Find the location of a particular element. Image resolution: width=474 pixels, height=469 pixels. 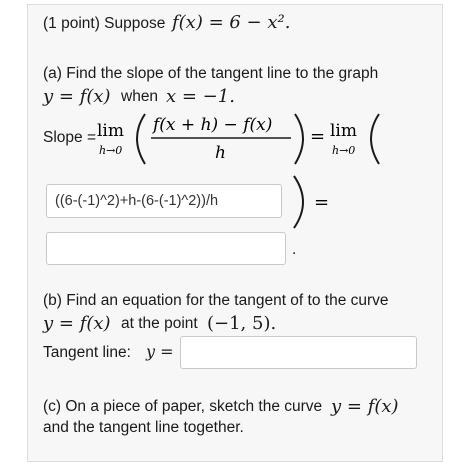

fraction-numerator: f(x + h) − f(x) is located at coordinates (211, 125).